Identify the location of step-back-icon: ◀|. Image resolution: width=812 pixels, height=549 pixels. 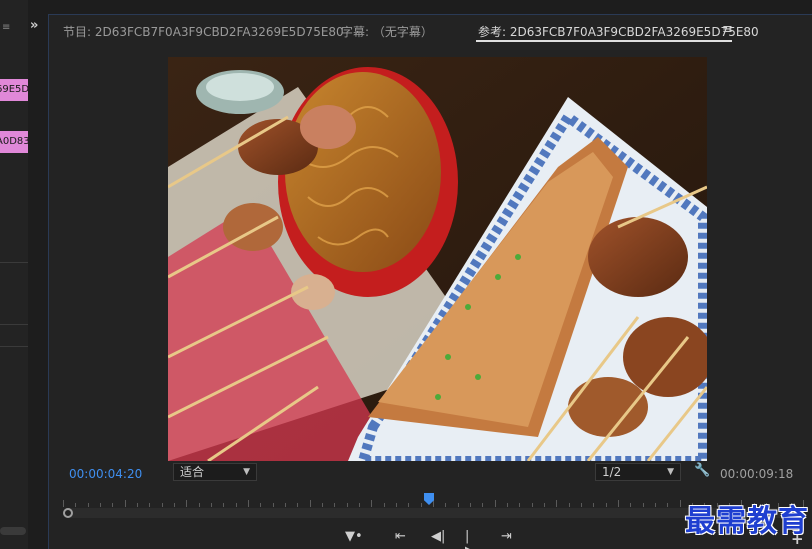
(438, 536).